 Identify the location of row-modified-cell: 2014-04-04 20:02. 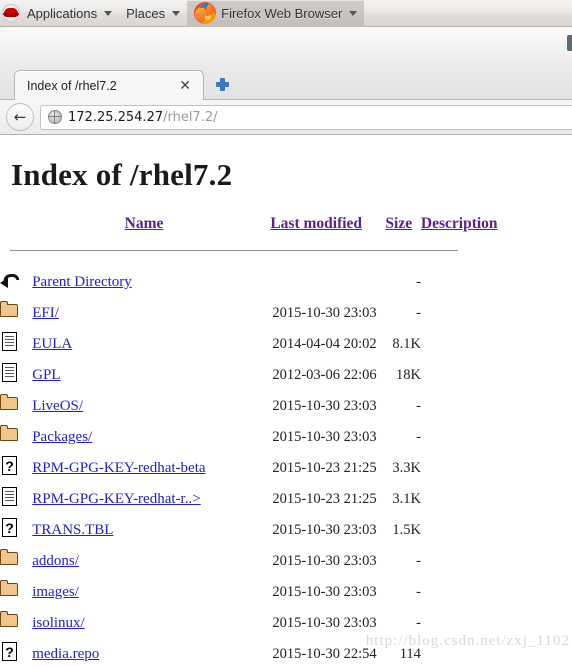
(324, 344).